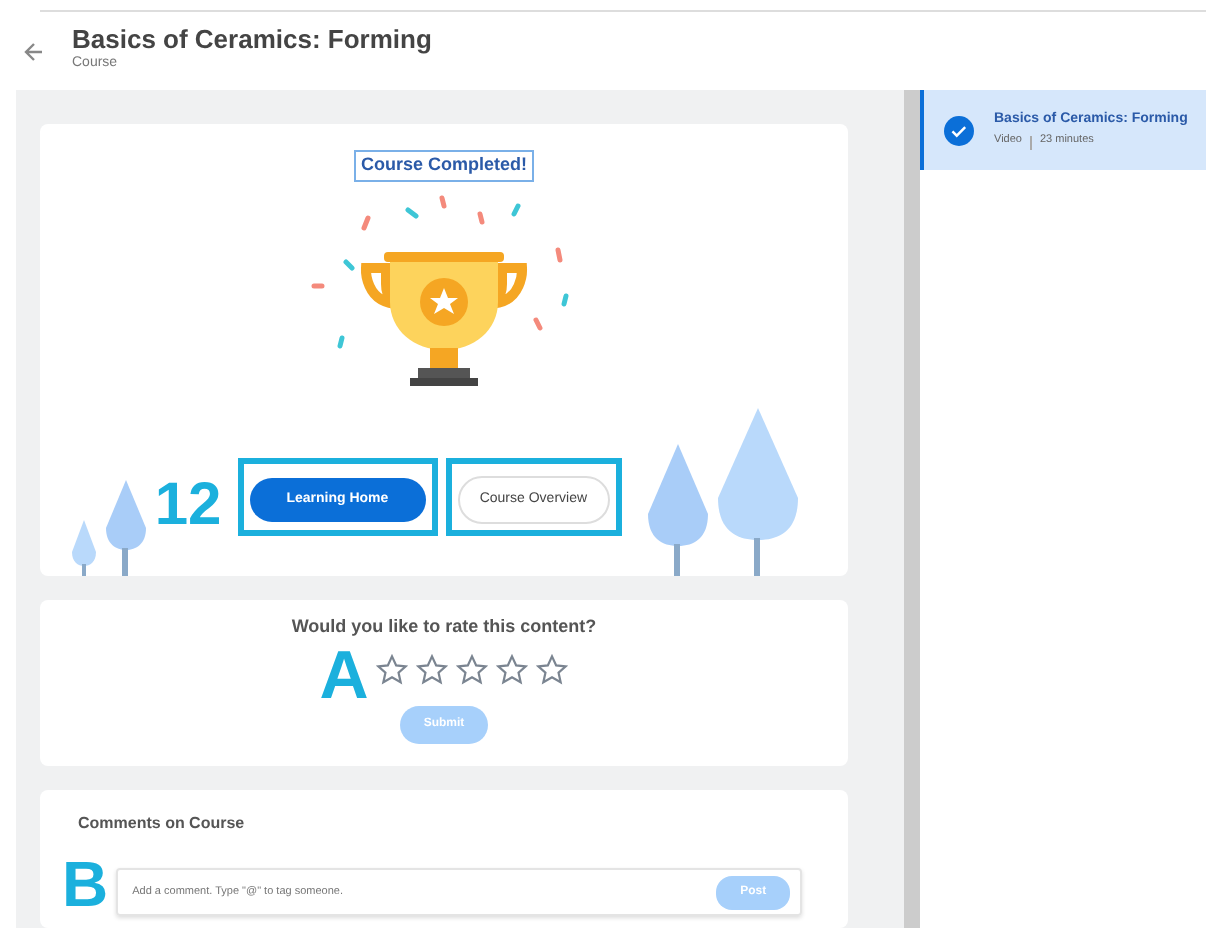  What do you see at coordinates (85, 884) in the screenshot?
I see `annotation-label: B` at bounding box center [85, 884].